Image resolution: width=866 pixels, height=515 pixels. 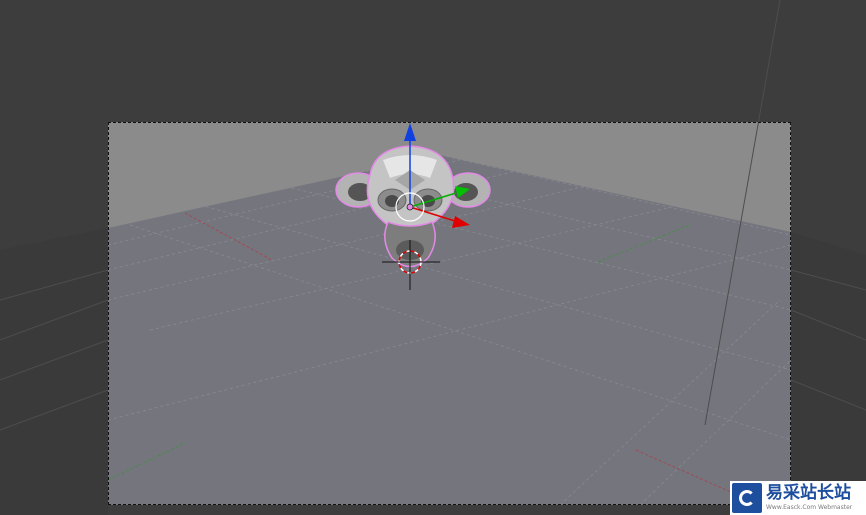 What do you see at coordinates (809, 507) in the screenshot?
I see `watermark-subtitle: Www.Easck.Com Webmaster` at bounding box center [809, 507].